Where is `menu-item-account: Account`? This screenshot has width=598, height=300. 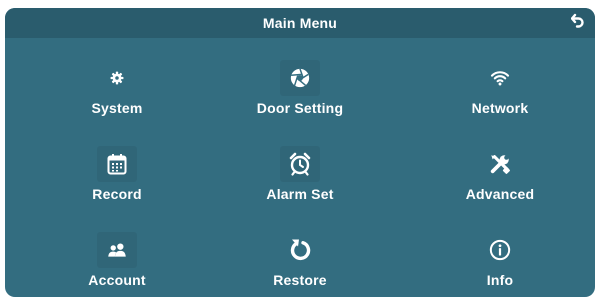 menu-item-account: Account is located at coordinates (117, 263).